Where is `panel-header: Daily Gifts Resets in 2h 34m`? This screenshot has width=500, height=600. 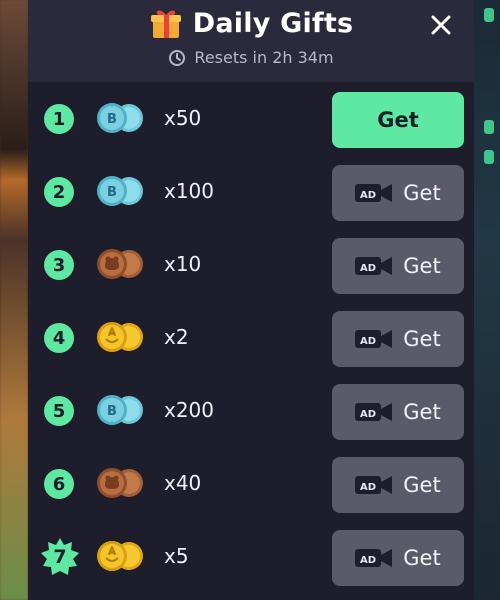
panel-header: Daily Gifts Resets in 2h 34m is located at coordinates (251, 41).